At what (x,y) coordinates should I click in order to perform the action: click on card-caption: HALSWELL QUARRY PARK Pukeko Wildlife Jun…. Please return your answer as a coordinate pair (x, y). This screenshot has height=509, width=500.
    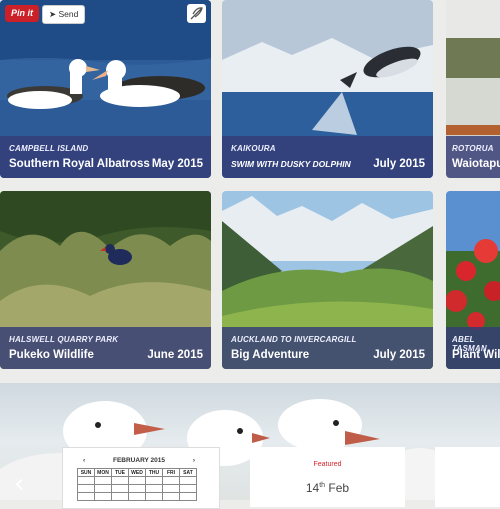
    Looking at the image, I should click on (105, 348).